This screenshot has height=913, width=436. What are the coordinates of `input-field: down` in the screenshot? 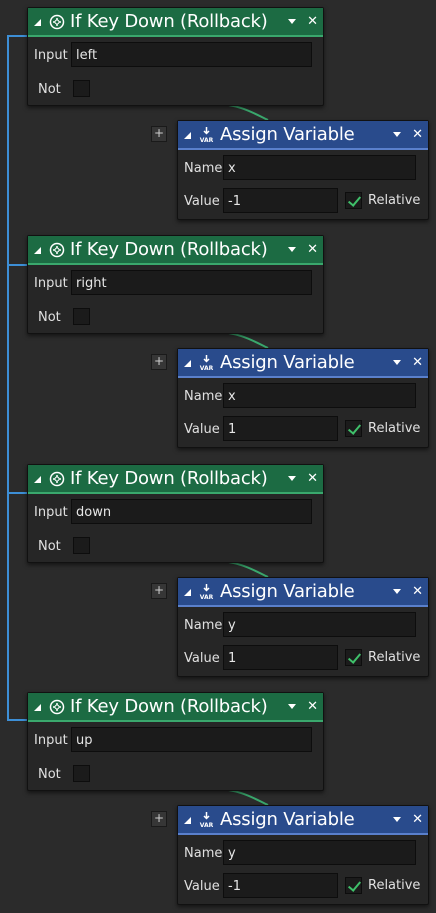 It's located at (191, 511).